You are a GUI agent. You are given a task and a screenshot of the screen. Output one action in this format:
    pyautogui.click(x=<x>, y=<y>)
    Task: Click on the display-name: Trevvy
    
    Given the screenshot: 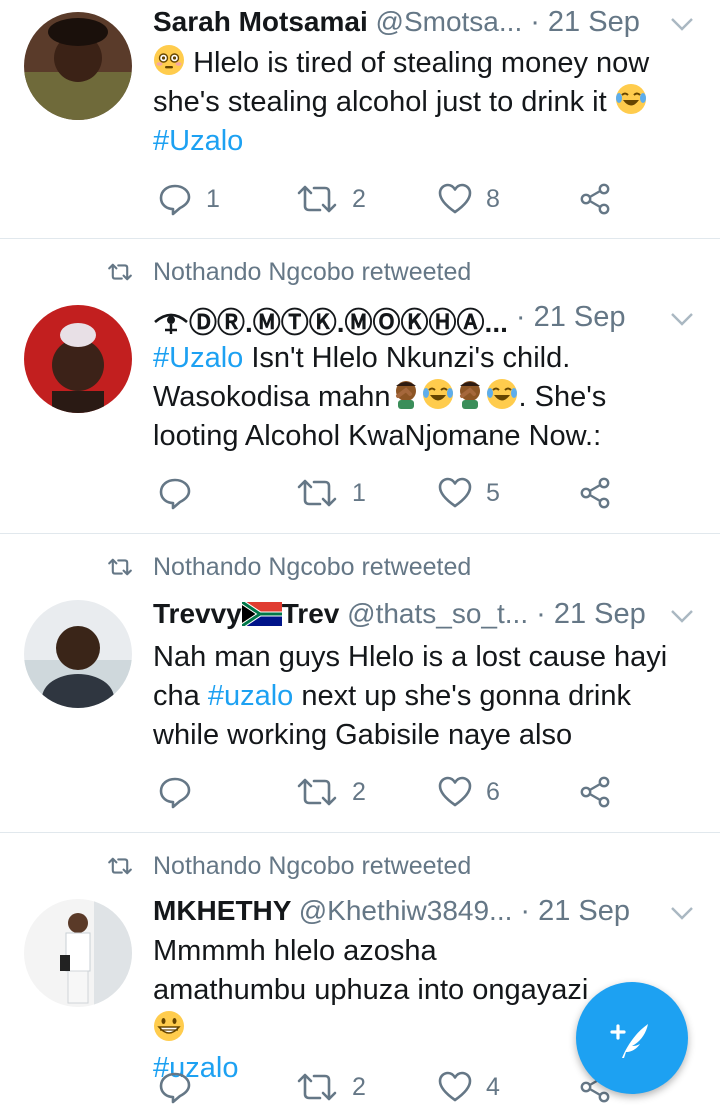 What is the action you would take?
    pyautogui.click(x=197, y=613)
    